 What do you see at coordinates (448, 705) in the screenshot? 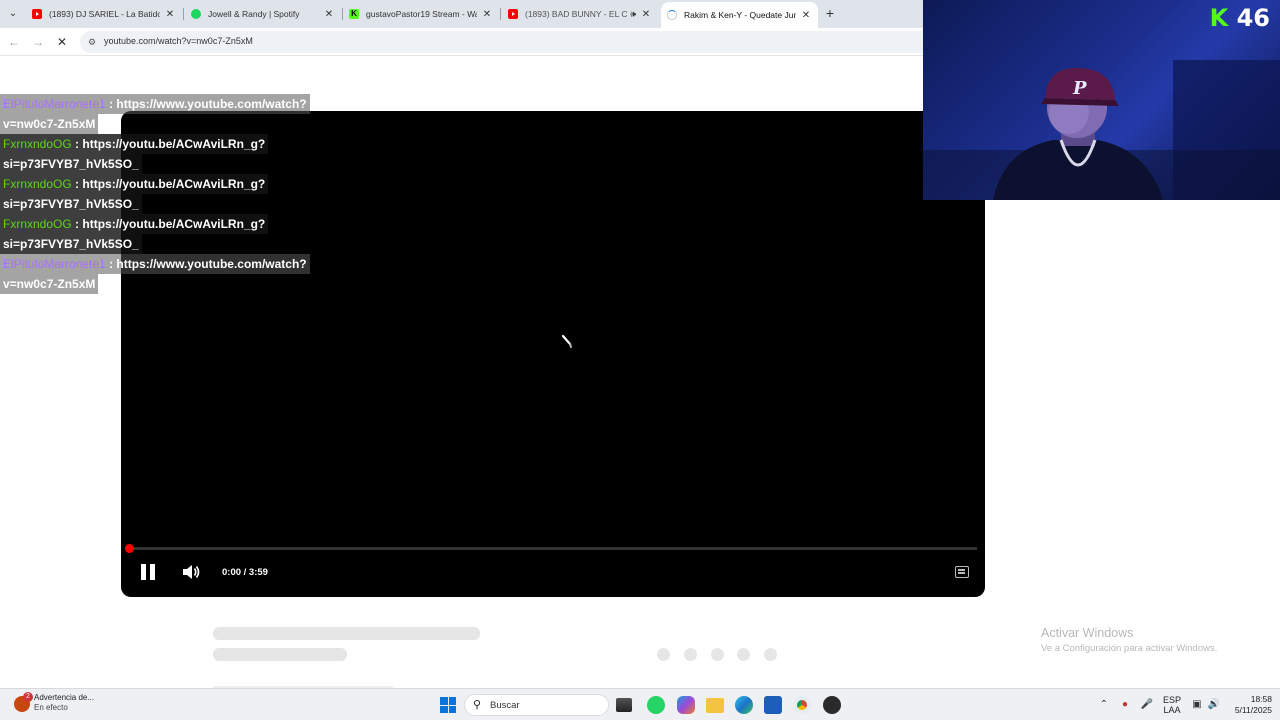
I see `start-button` at bounding box center [448, 705].